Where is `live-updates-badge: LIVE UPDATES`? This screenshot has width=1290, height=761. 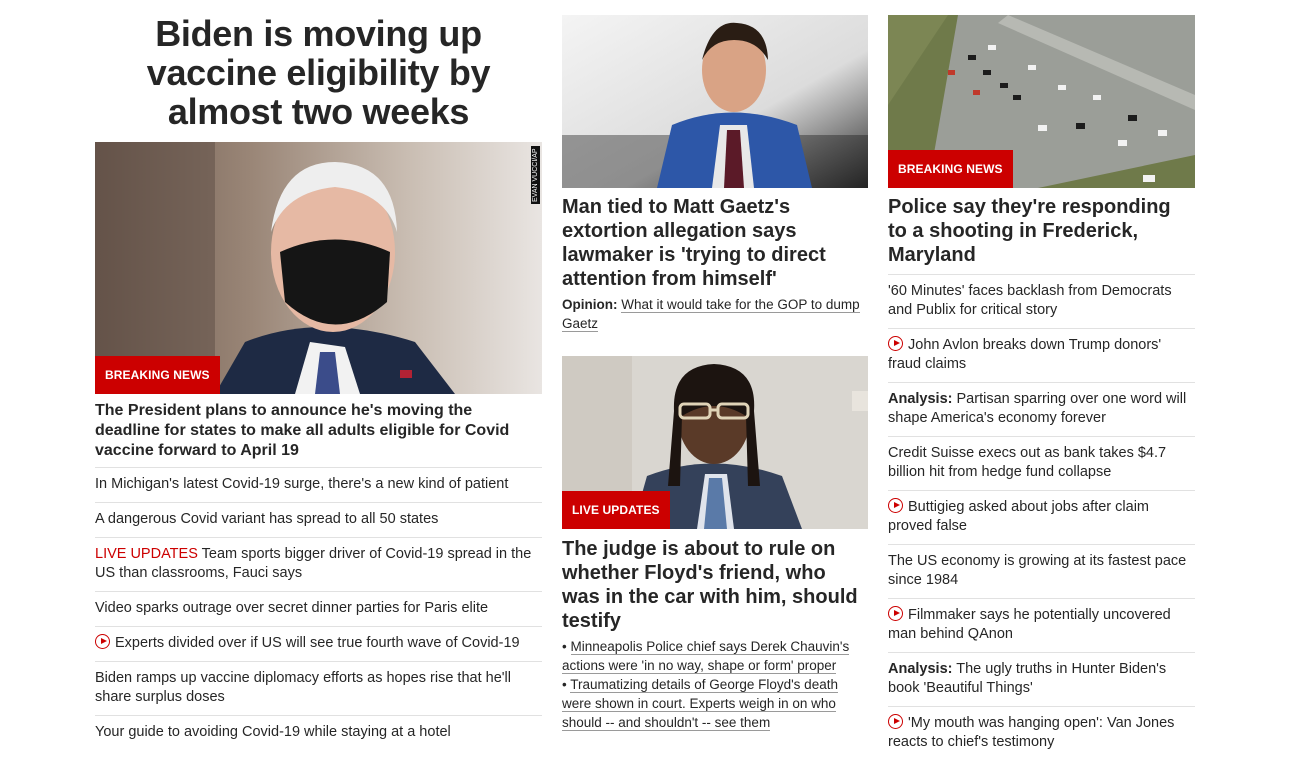
live-updates-badge: LIVE UPDATES is located at coordinates (616, 510).